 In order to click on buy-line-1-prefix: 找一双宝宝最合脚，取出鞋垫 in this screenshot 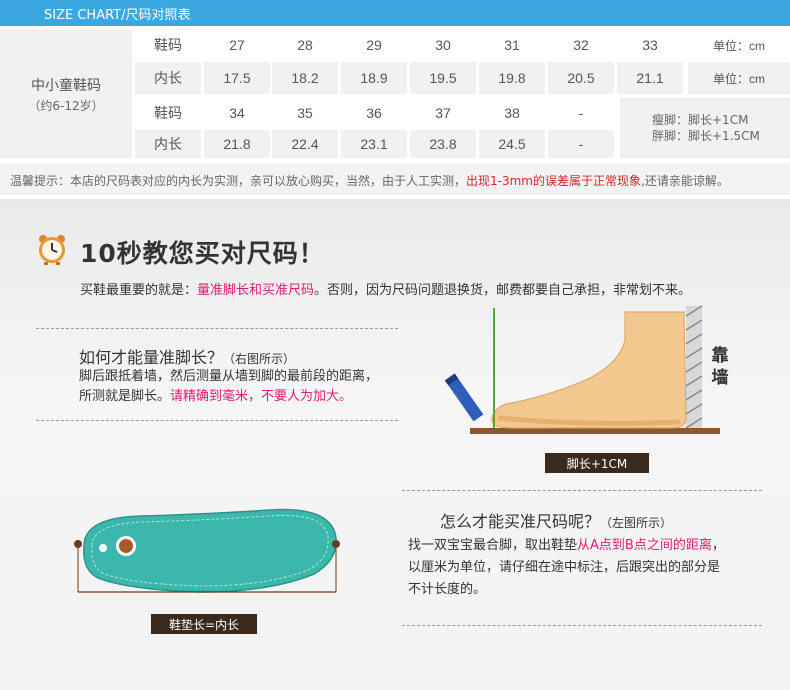, I will do `click(493, 545)`.